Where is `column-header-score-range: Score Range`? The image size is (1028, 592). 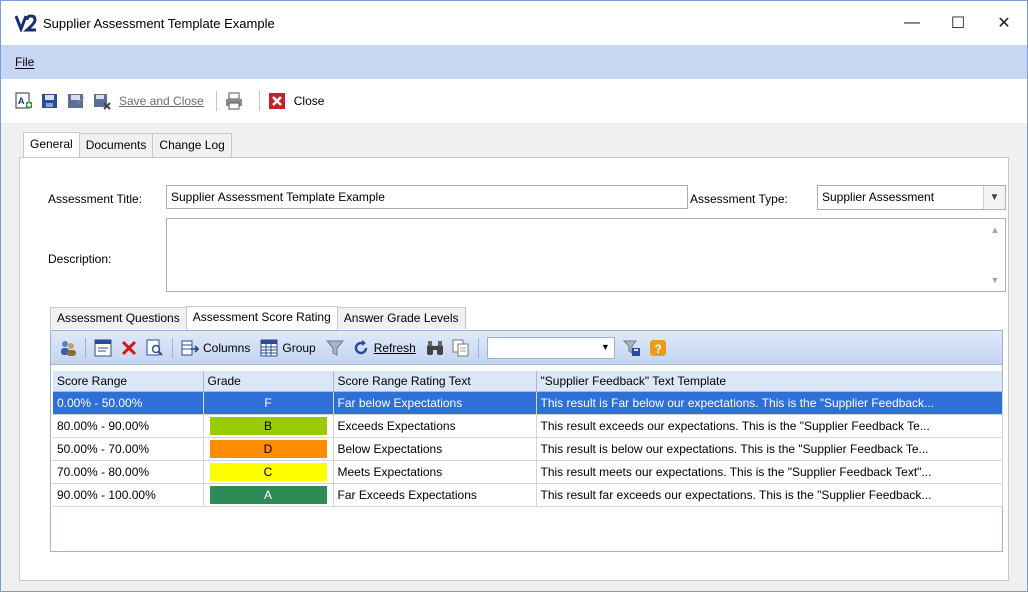
column-header-score-range: Score Range is located at coordinates (128, 381).